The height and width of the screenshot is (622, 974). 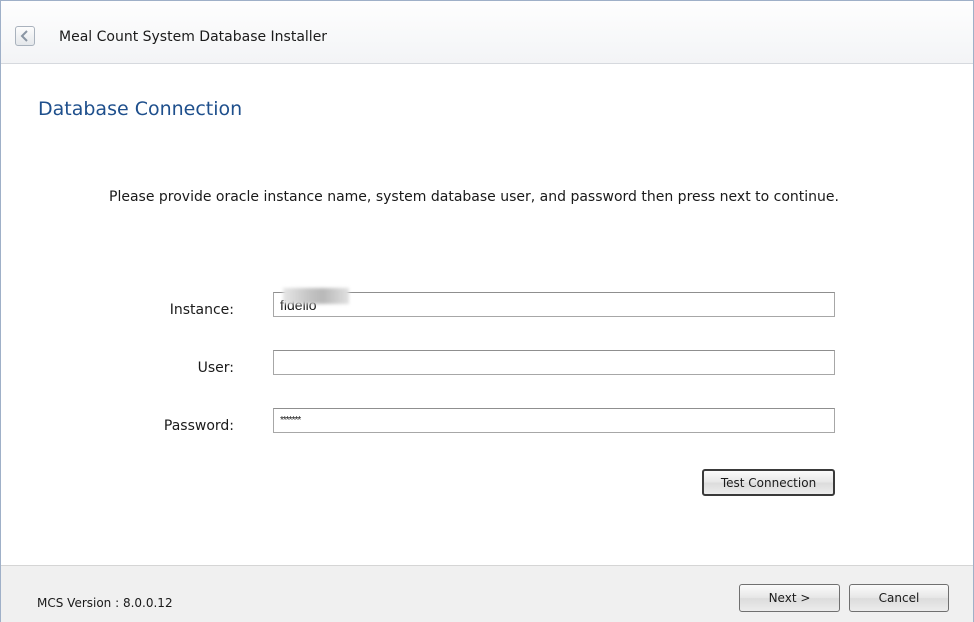 What do you see at coordinates (201, 310) in the screenshot?
I see `instance-label: Instance:` at bounding box center [201, 310].